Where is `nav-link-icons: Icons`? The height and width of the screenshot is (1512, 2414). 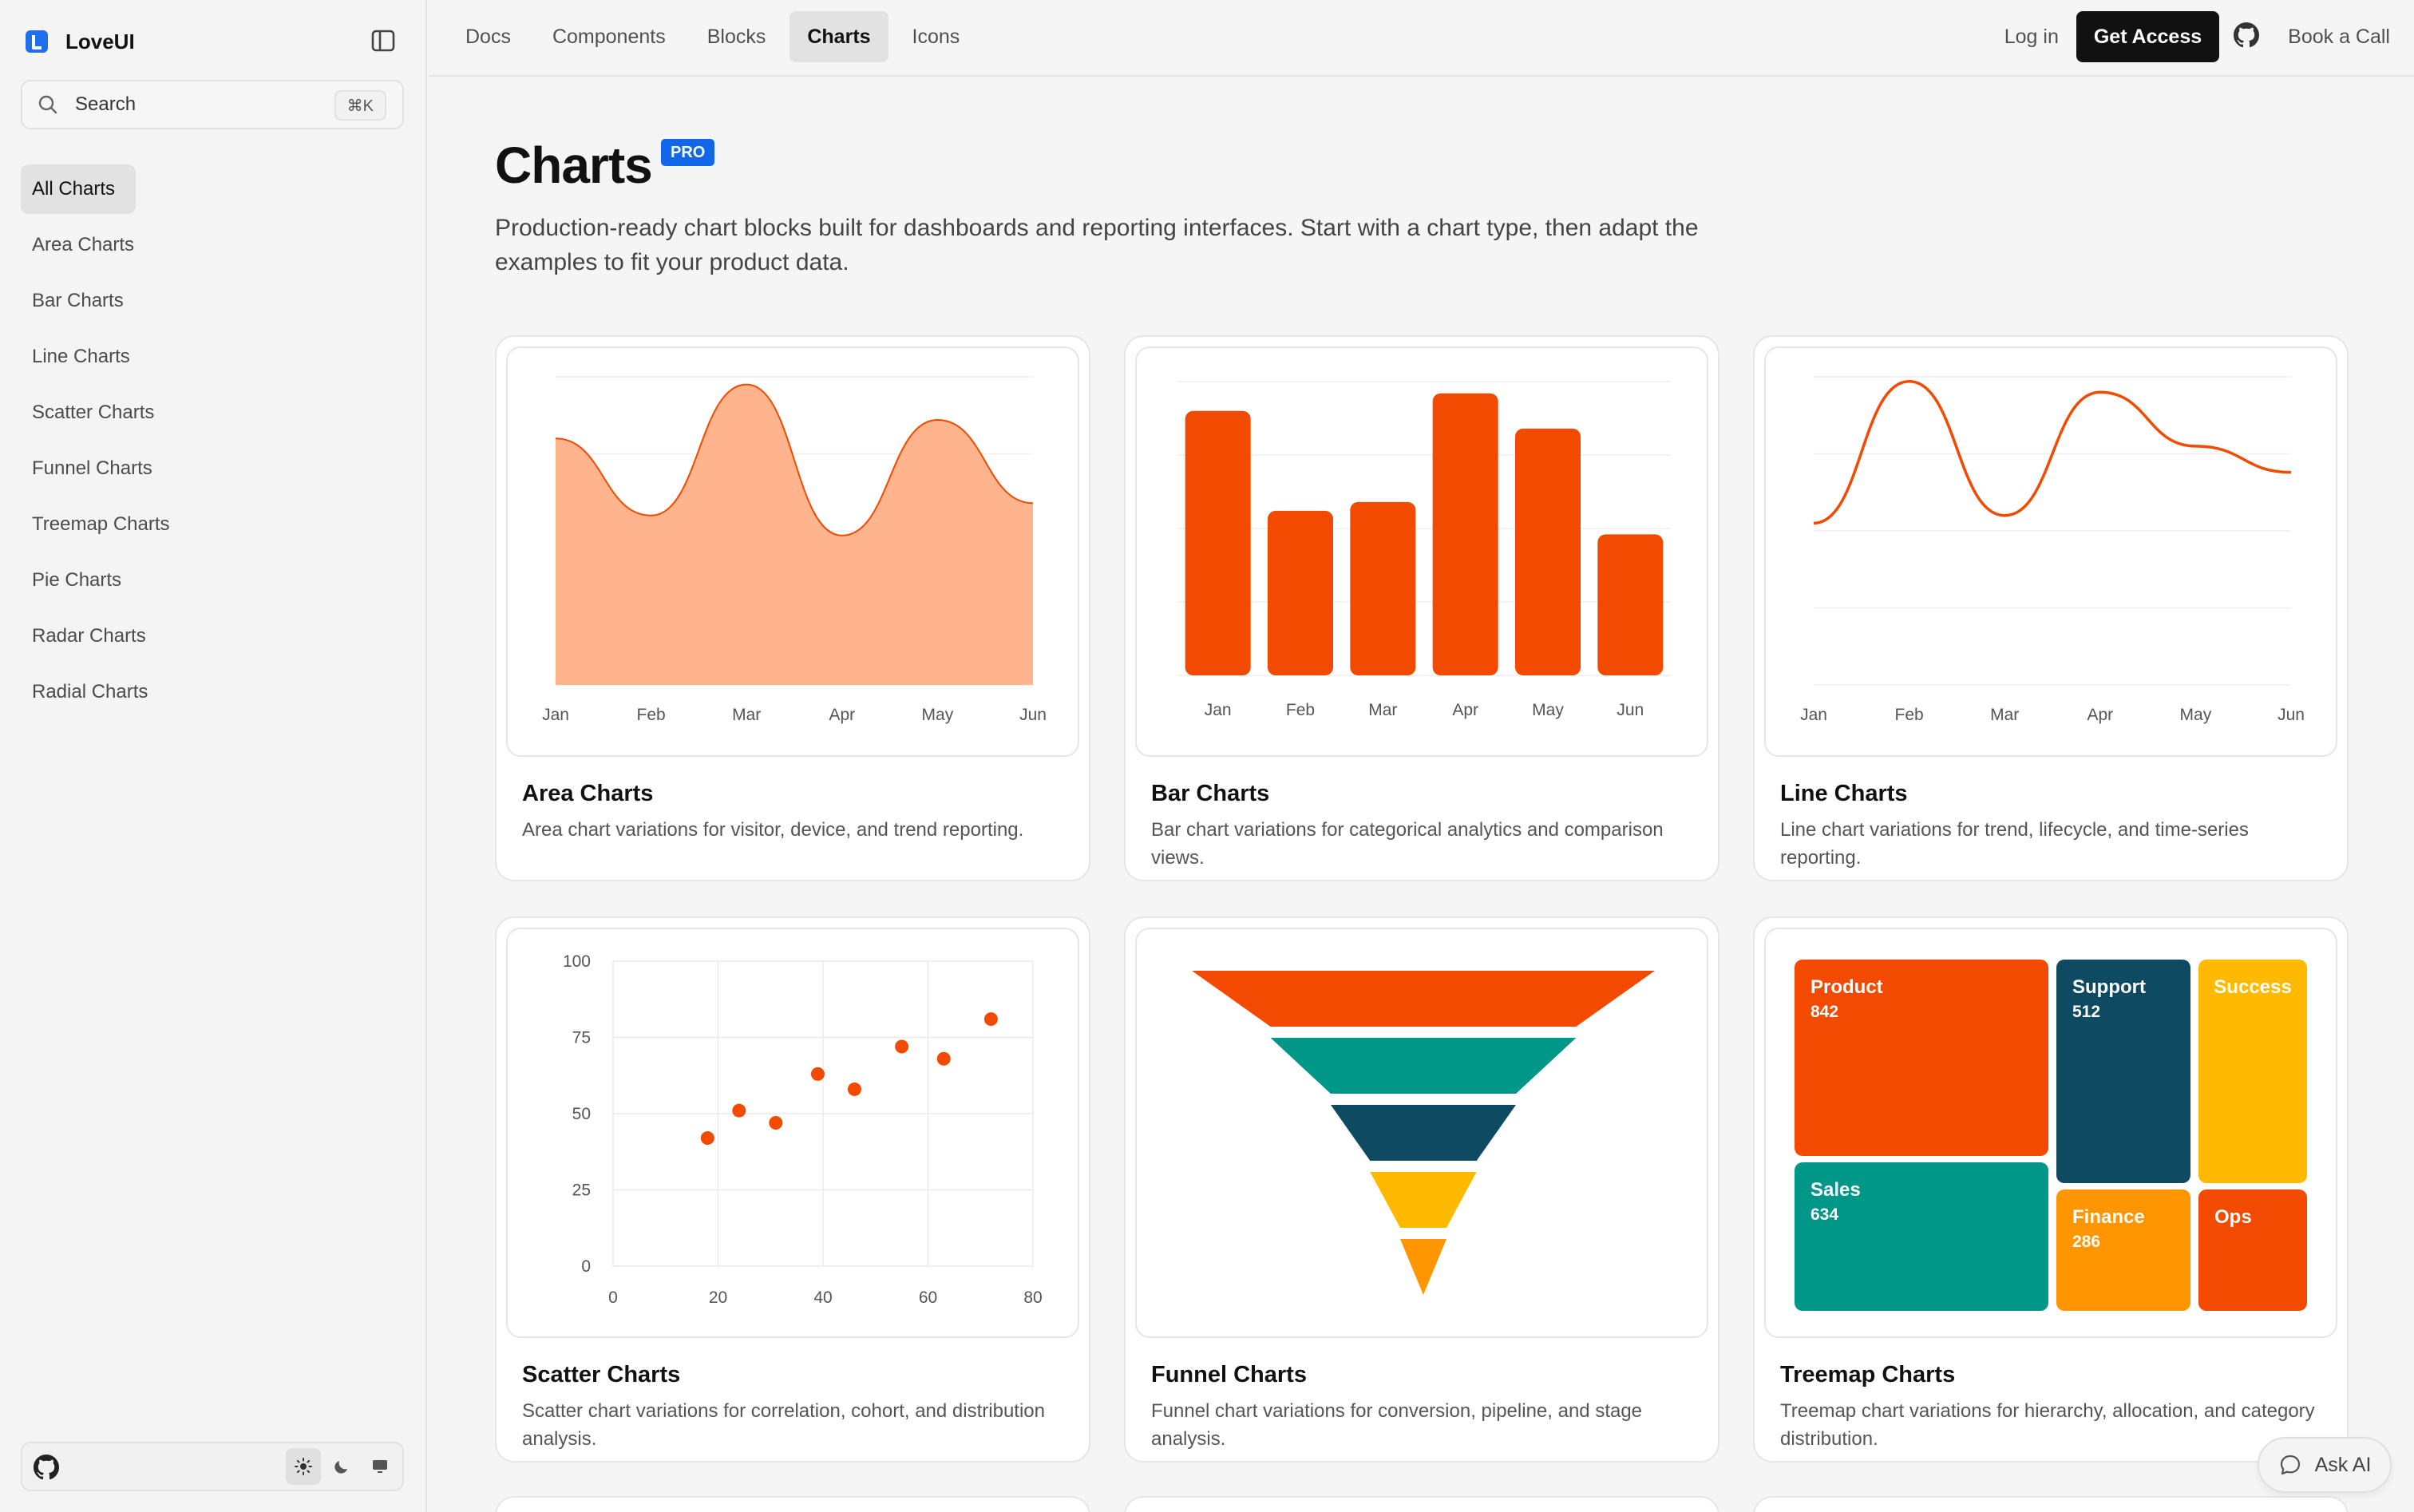 nav-link-icons: Icons is located at coordinates (936, 36).